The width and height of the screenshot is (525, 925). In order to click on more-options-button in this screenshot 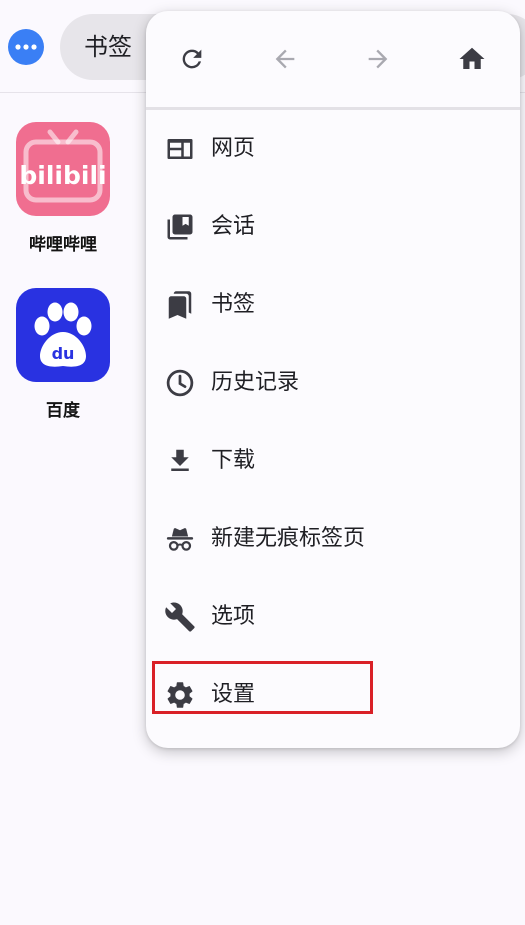, I will do `click(26, 47)`.